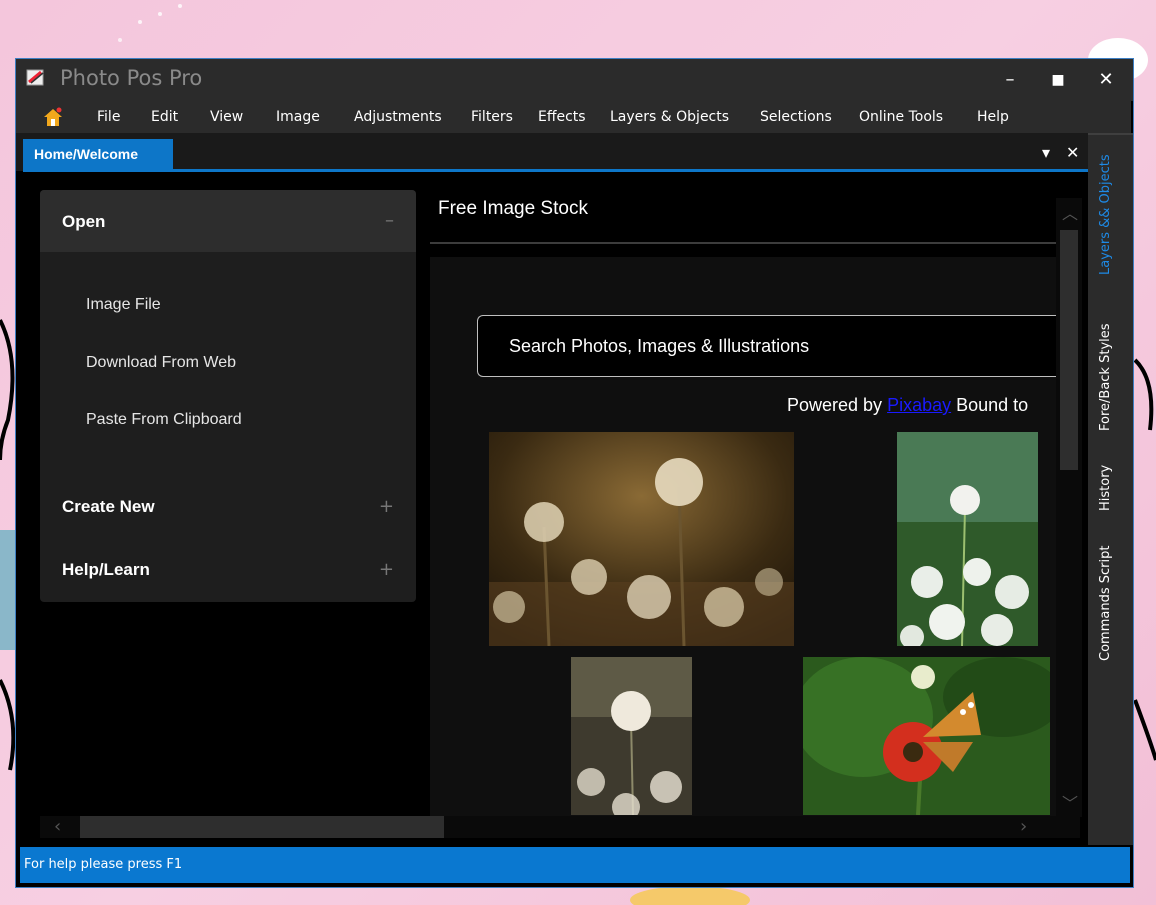 Image resolution: width=1156 pixels, height=905 pixels. I want to click on minimize-button: –, so click(1010, 80).